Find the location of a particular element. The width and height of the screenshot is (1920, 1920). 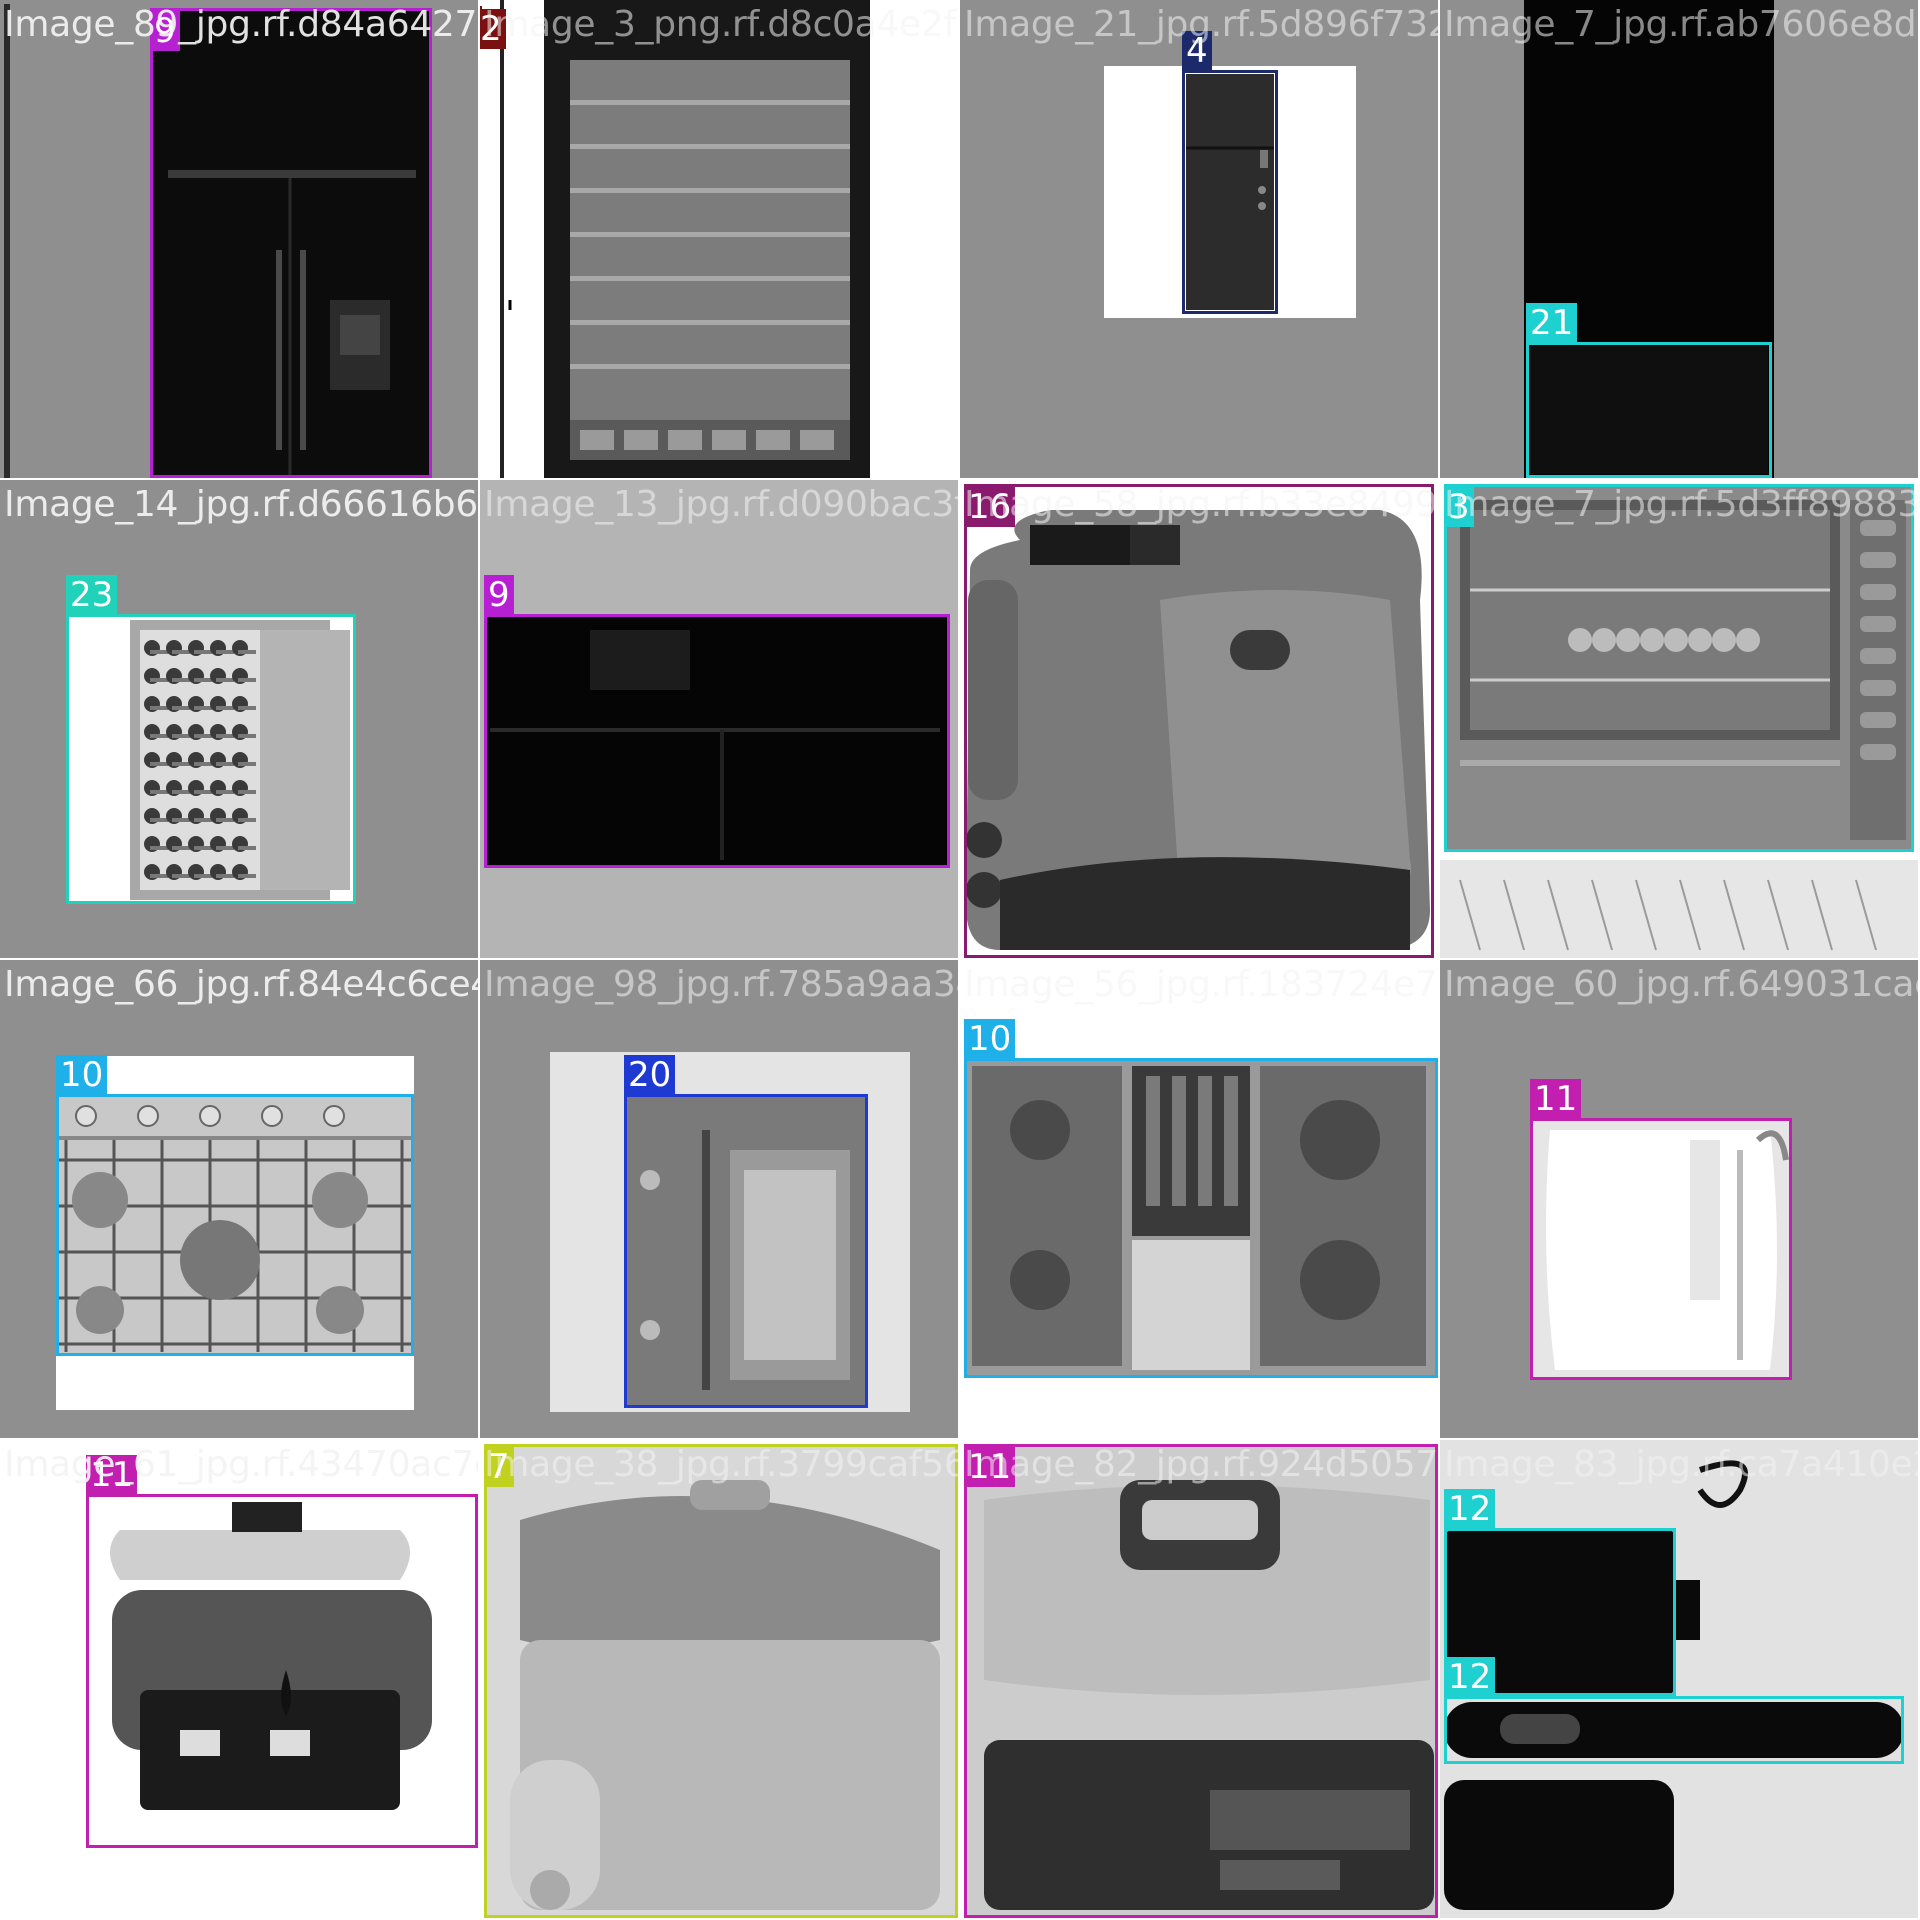

class-label: 20 is located at coordinates (650, 1075).